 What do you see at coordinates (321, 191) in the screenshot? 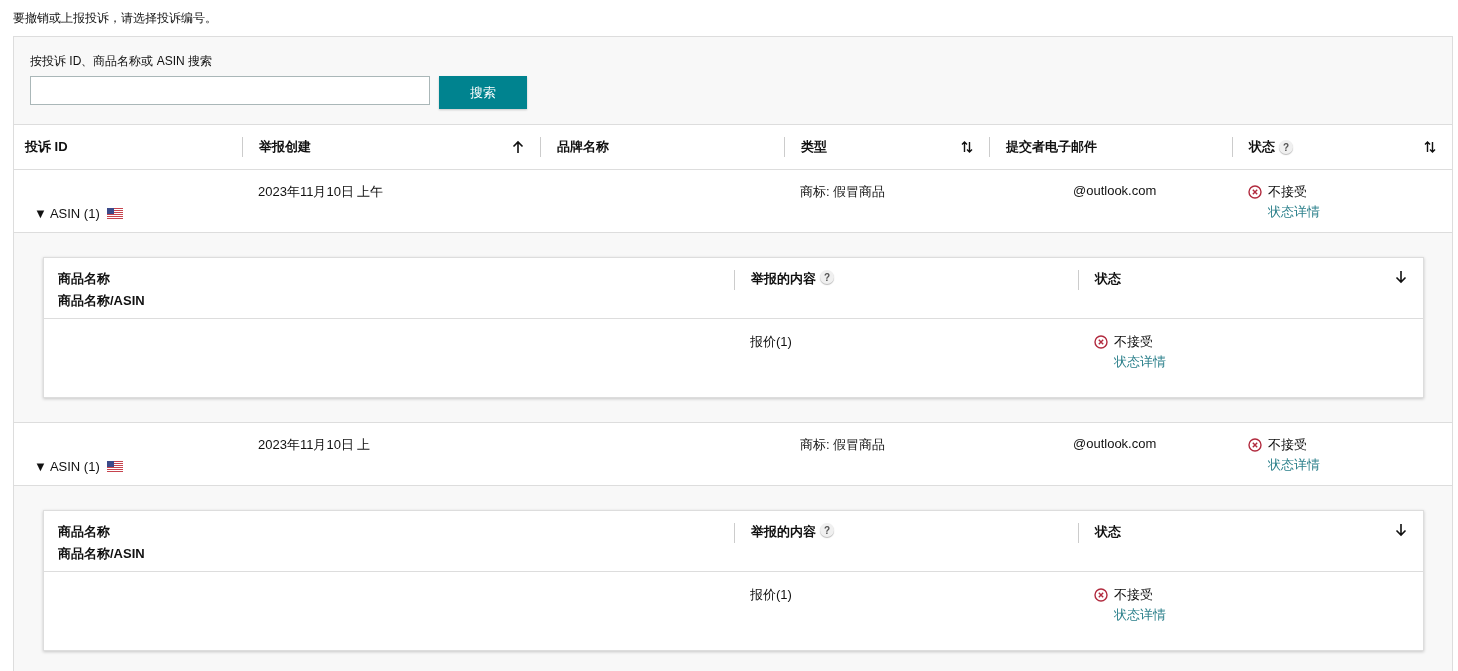
I see `table-cell: 2023年11月10日 上午` at bounding box center [321, 191].